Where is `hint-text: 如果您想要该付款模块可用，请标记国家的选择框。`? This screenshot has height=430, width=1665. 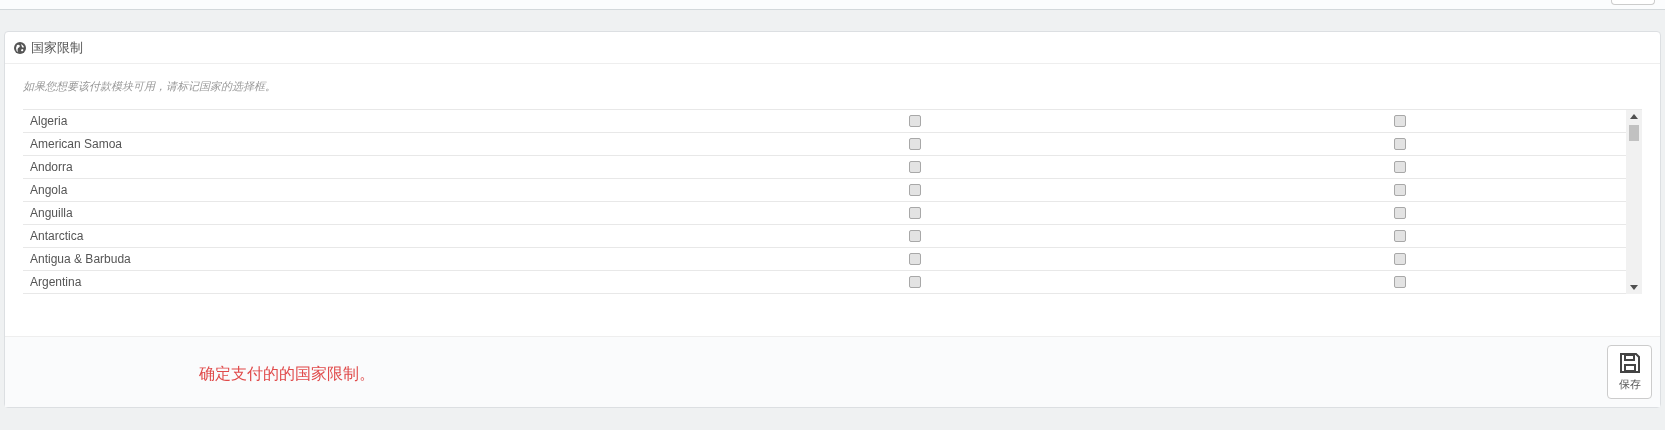
hint-text: 如果您想要该付款模块可用，请标记国家的选择框。 is located at coordinates (150, 86).